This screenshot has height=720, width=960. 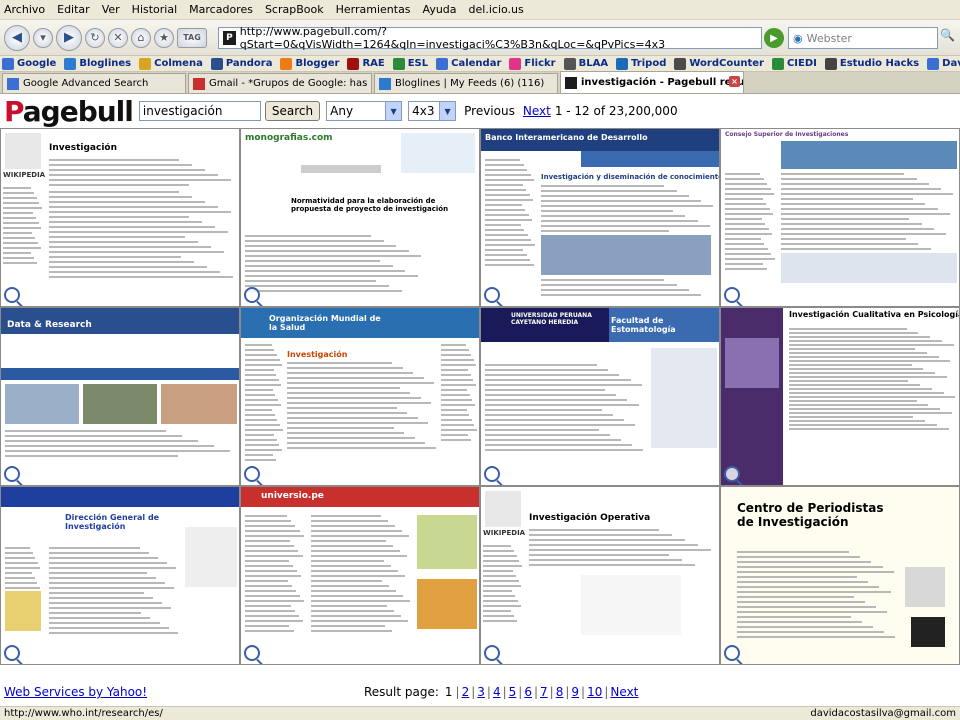 I want to click on page-link-6: 6, so click(x=528, y=692).